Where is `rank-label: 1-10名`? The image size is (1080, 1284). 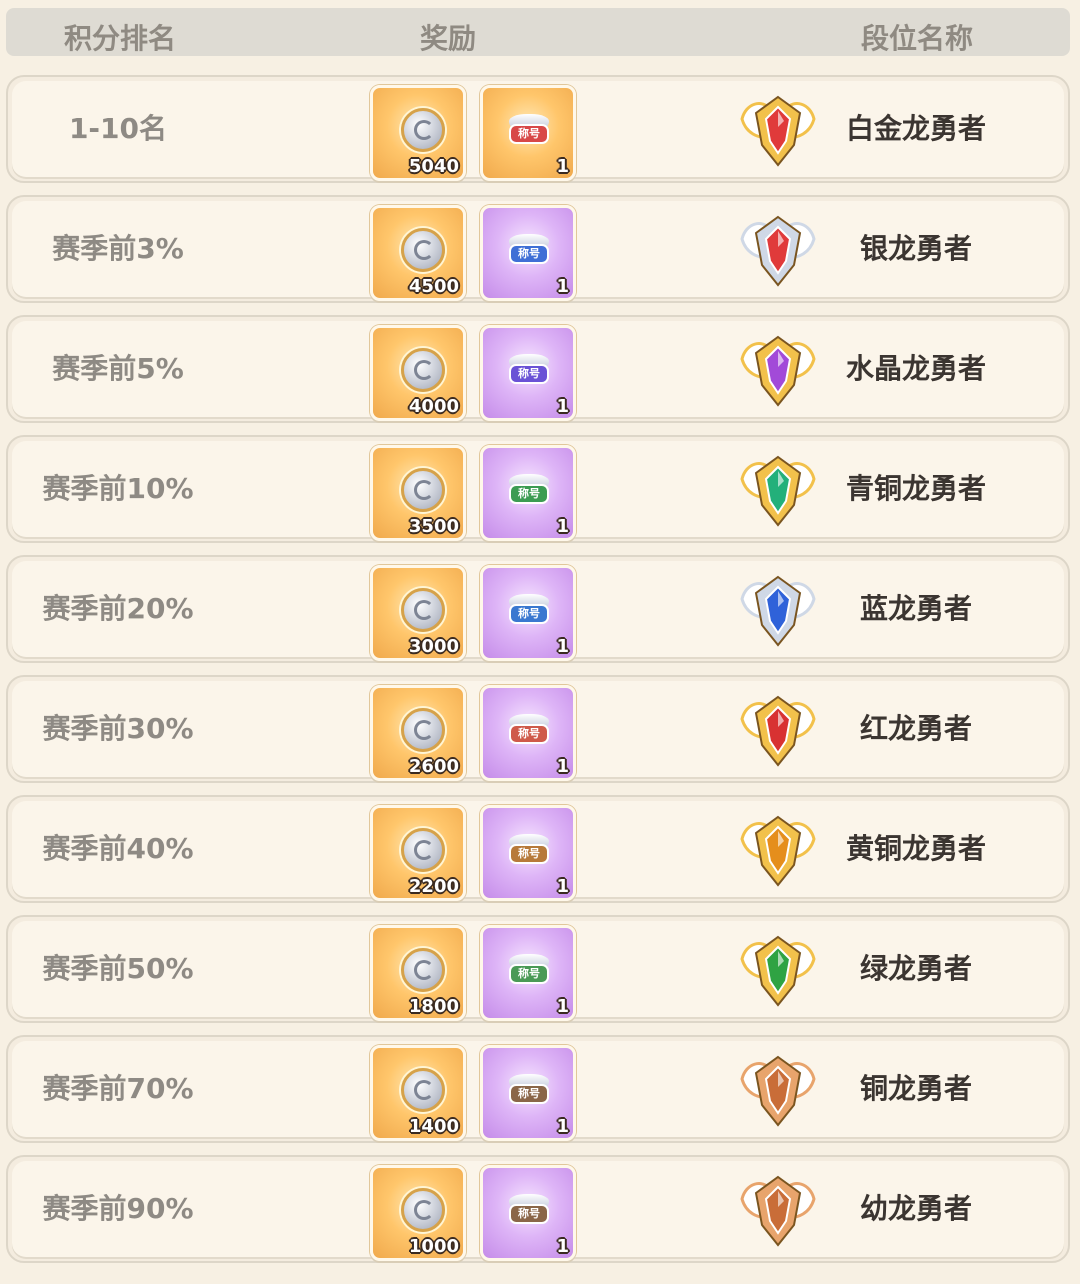
rank-label: 1-10名 is located at coordinates (118, 128).